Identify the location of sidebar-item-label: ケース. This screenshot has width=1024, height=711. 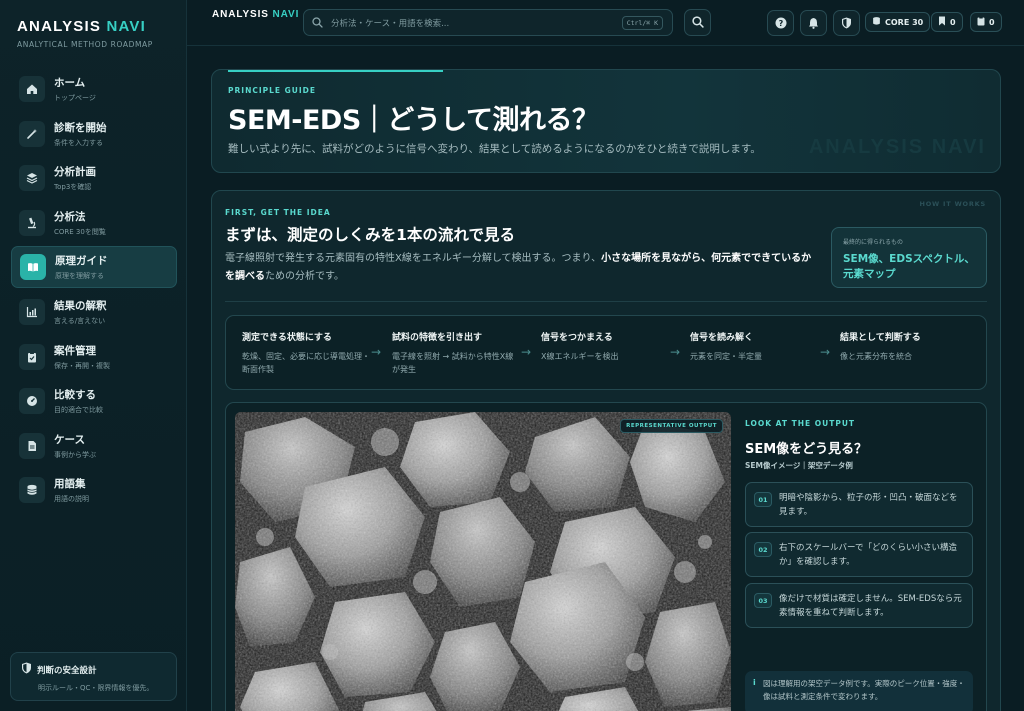
(69, 439).